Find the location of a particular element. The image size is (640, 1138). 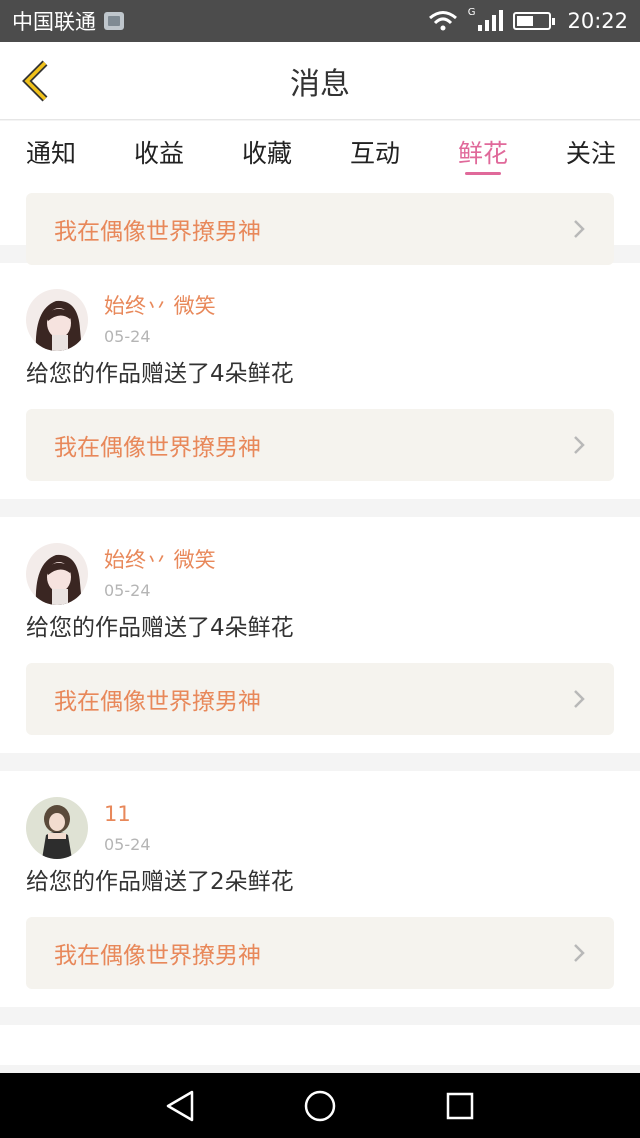

item-header: 11 05-24 is located at coordinates (320, 815).